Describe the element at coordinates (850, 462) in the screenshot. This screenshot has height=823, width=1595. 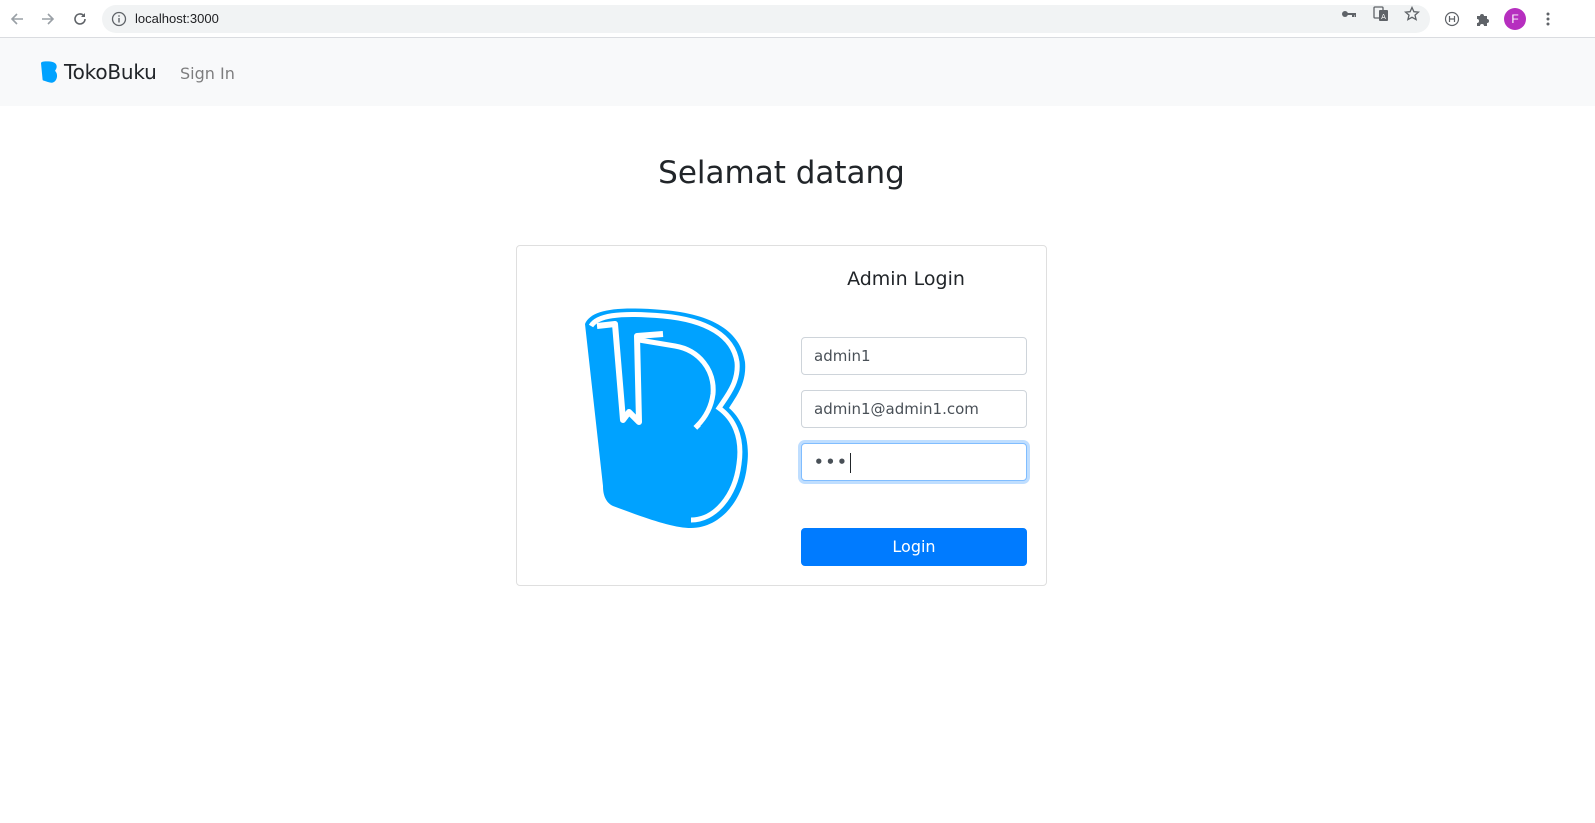
I see `text-caret` at that location.